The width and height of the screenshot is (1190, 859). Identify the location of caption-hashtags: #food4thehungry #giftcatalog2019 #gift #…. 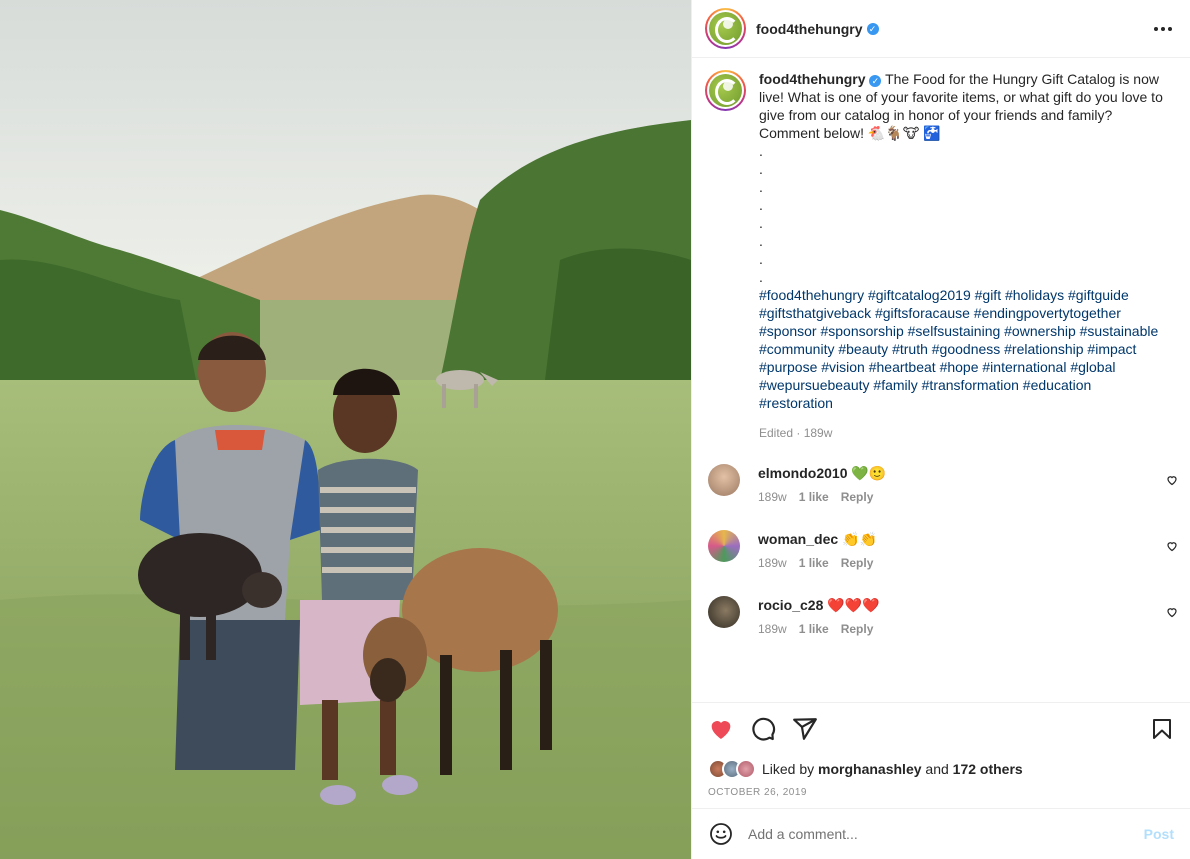
(964, 349).